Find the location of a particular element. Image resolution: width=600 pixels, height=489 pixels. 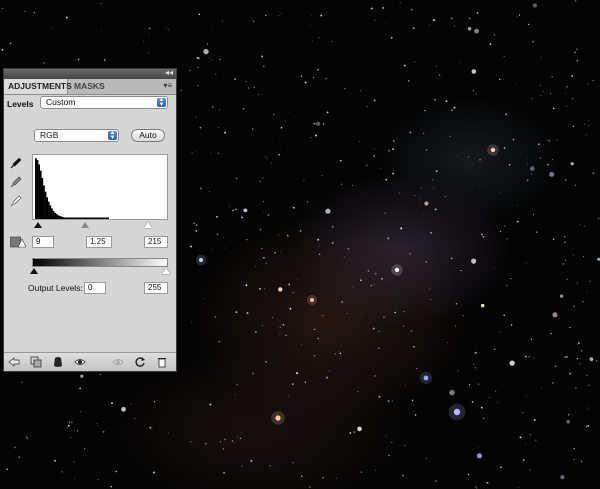

reset-icon is located at coordinates (140, 362).